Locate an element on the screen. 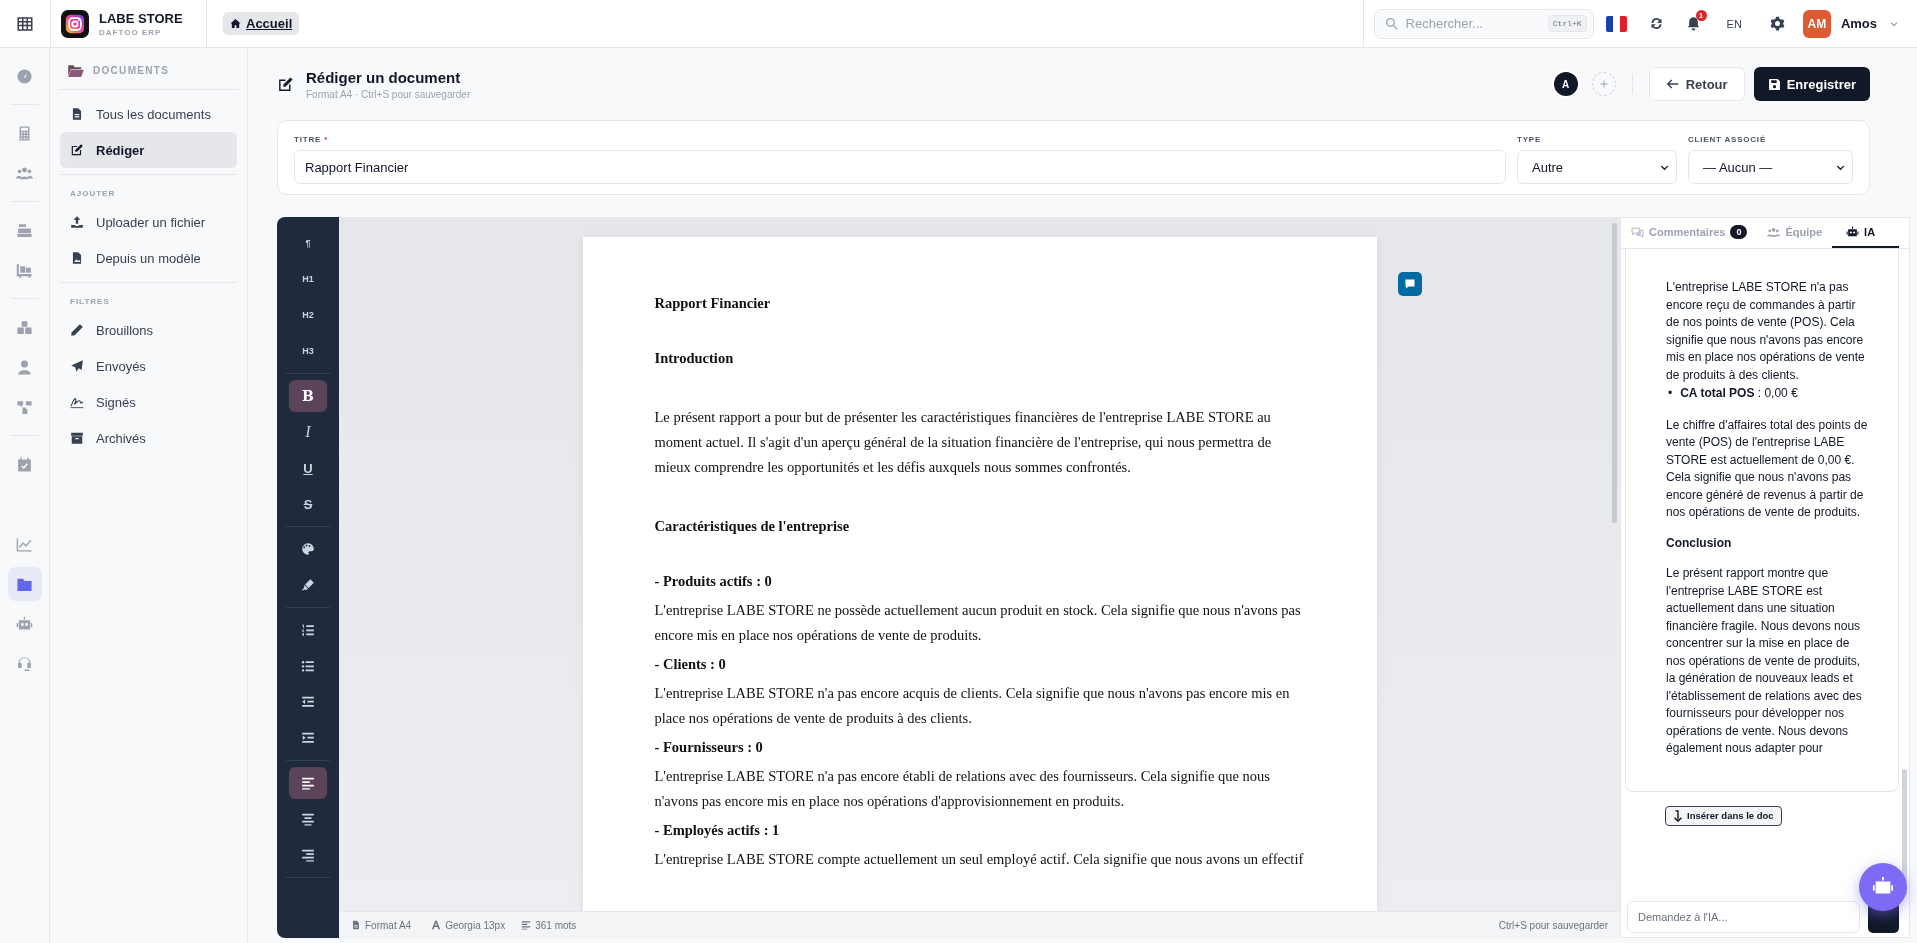 Image resolution: width=1917 pixels, height=943 pixels. document-paragraph: L'entreprise LABE STORE n'a pas encore établi de relations avec des fournisseurs. Cela signifie que nous n'avons pas encore mis en place nos opérations d'approvisionnement en produits. is located at coordinates (962, 789).